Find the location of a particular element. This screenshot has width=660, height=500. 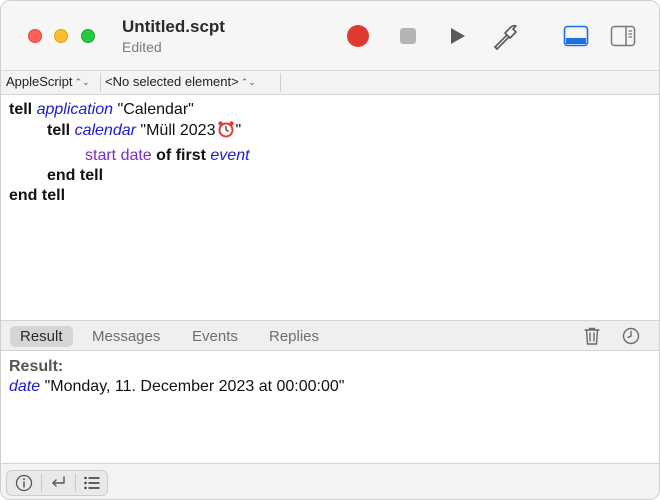

clock-icon is located at coordinates (631, 336).